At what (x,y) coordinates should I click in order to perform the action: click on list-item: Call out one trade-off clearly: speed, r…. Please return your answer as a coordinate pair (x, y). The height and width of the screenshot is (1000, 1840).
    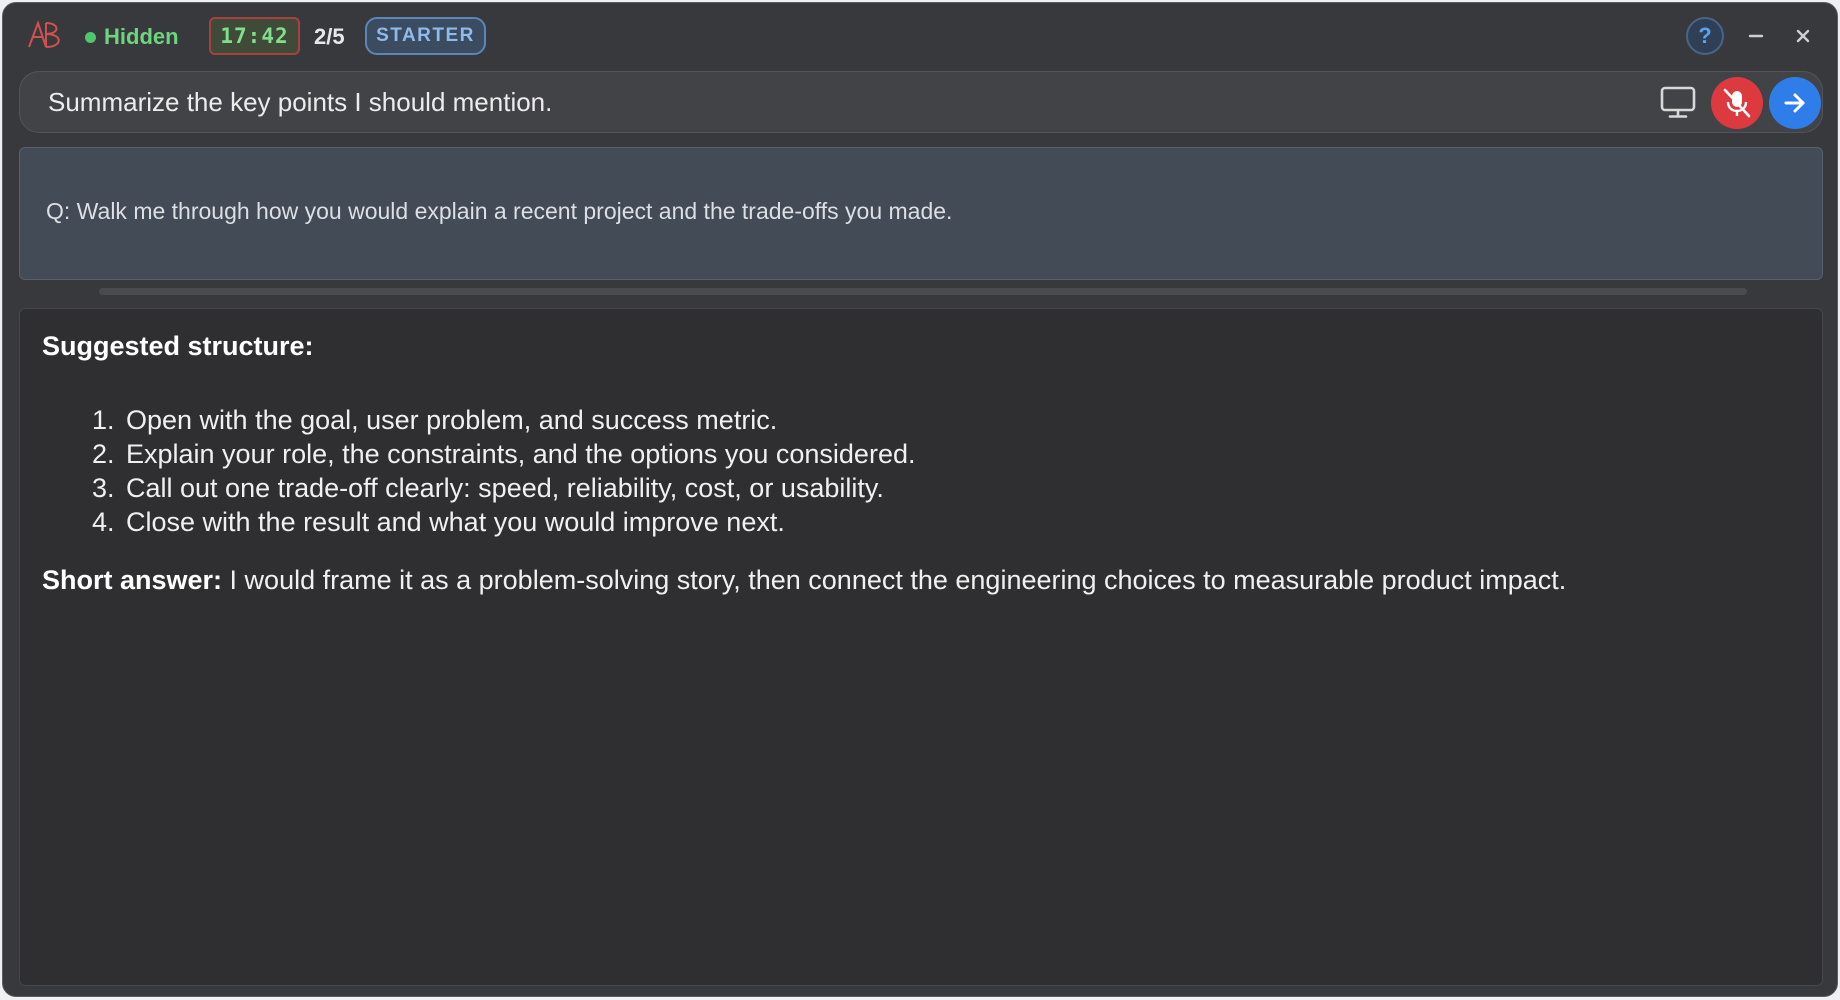
    Looking at the image, I should click on (961, 488).